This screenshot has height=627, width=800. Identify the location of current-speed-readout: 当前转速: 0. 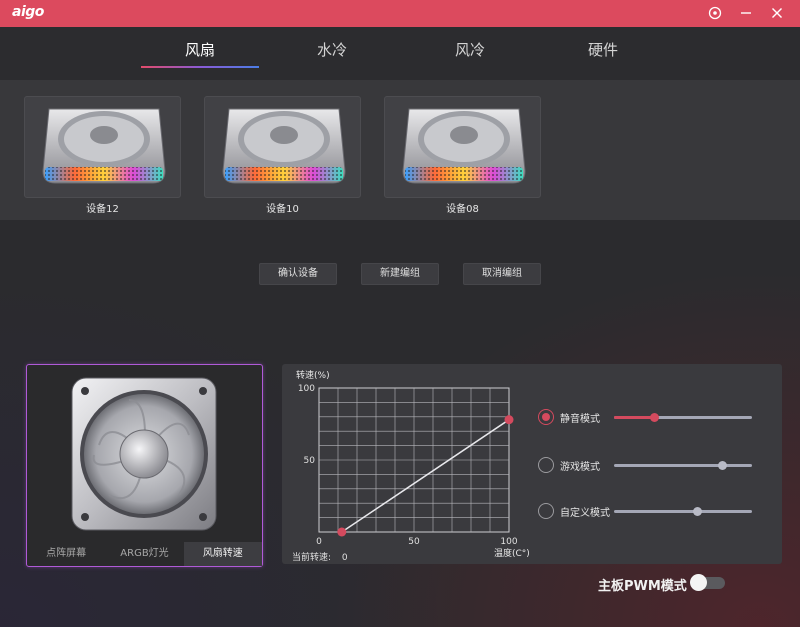
(320, 556).